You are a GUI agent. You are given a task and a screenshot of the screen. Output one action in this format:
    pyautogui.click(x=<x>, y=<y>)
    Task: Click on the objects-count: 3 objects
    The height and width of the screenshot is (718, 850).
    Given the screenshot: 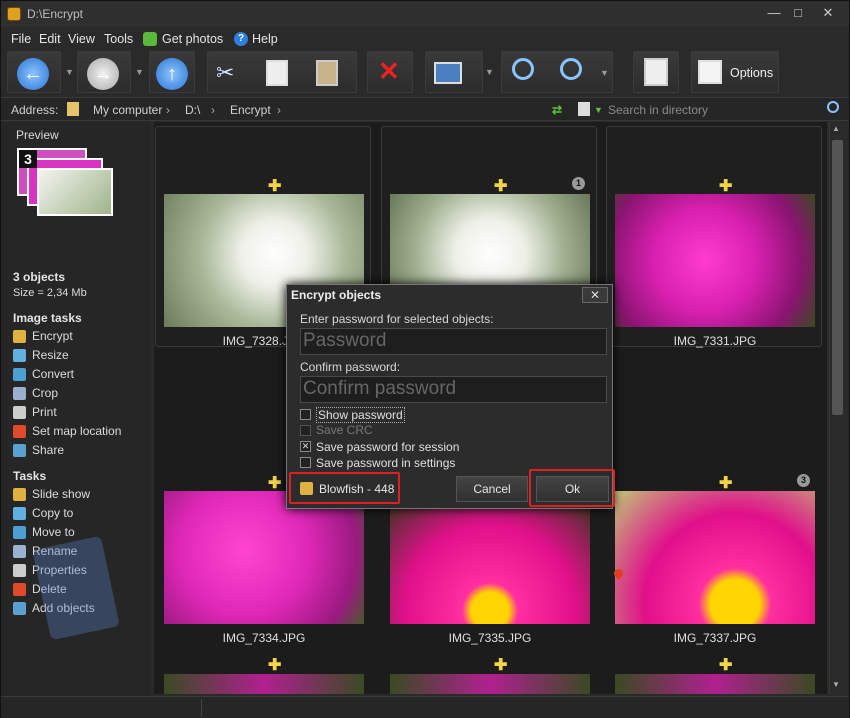 What is the action you would take?
    pyautogui.click(x=39, y=277)
    